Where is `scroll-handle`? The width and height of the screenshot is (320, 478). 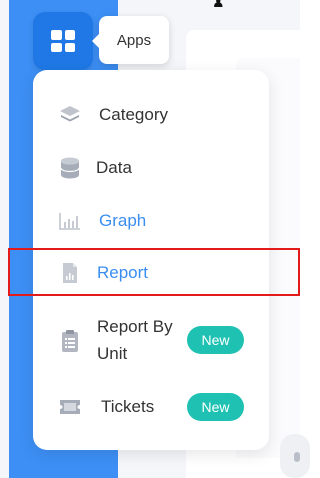 scroll-handle is located at coordinates (295, 456).